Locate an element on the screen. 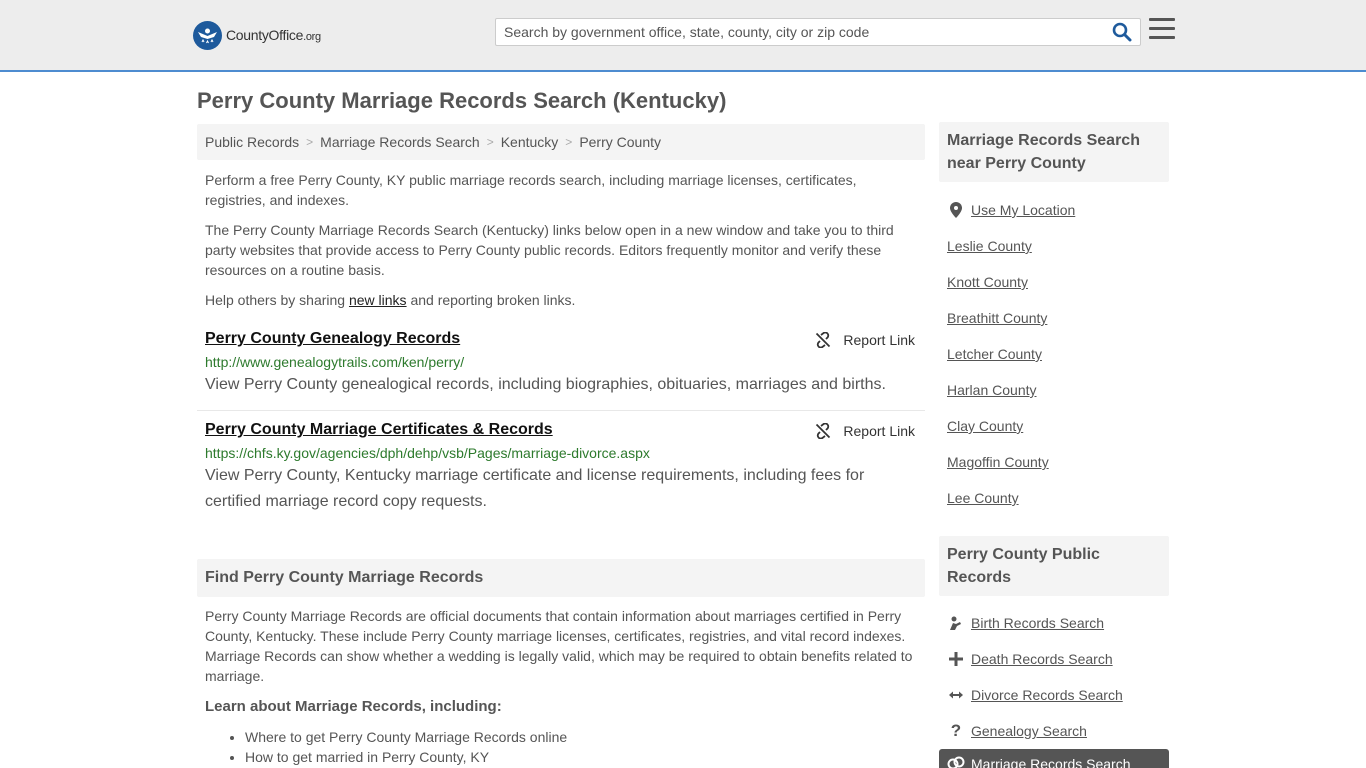  new-links-link: new links is located at coordinates (378, 300).